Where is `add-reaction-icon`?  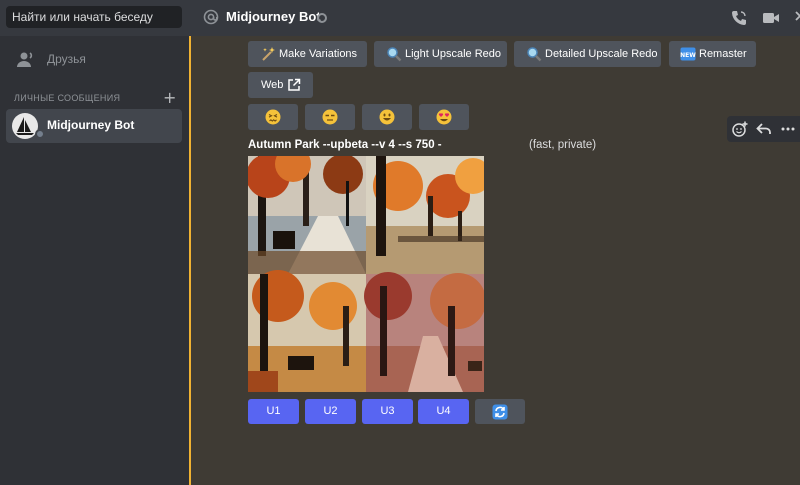
add-reaction-icon is located at coordinates (740, 129).